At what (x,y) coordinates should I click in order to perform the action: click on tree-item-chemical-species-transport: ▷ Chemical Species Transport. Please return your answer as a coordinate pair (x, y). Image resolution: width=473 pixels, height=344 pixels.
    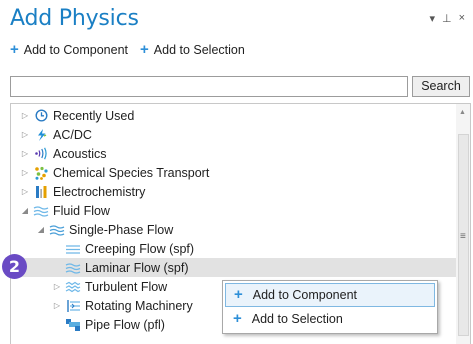
    Looking at the image, I should click on (114, 172).